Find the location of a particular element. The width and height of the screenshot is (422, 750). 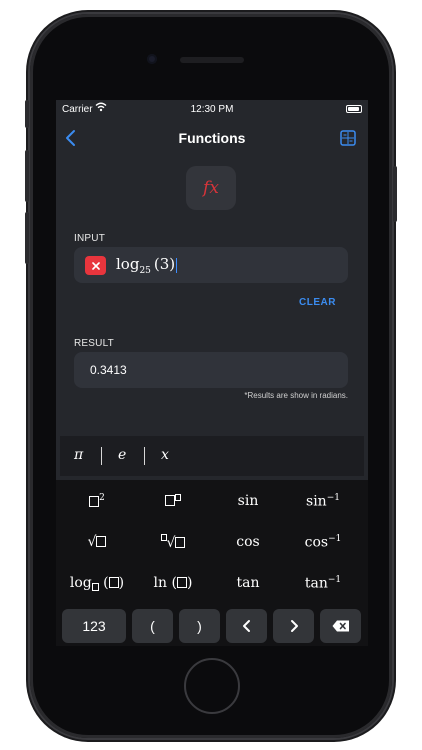

home-button is located at coordinates (212, 686).